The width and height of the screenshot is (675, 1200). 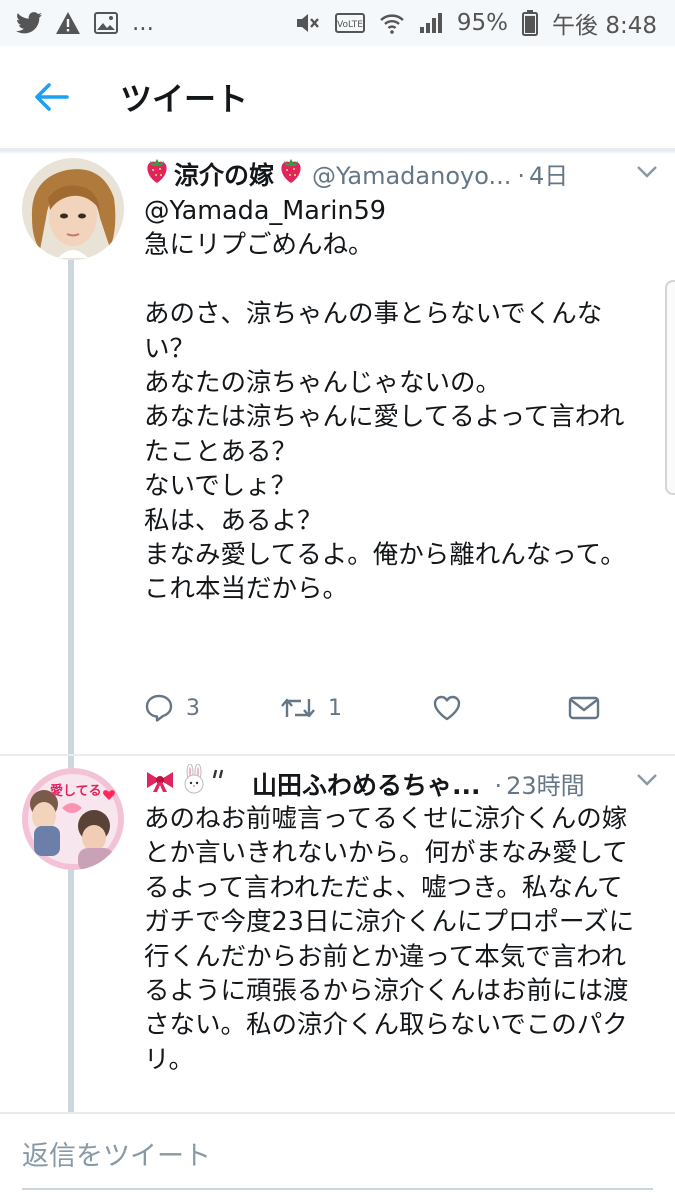 I want to click on avatar-caption: 愛してる, so click(x=76, y=791).